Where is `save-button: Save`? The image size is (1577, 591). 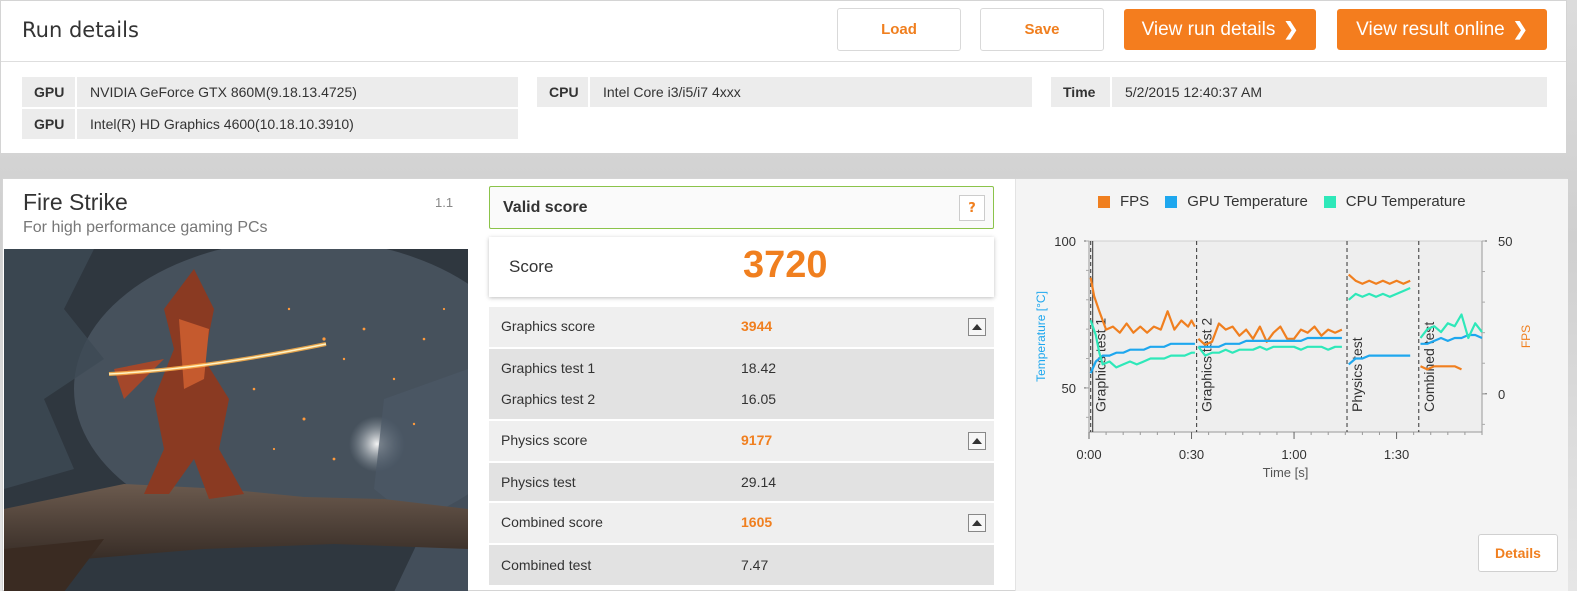 save-button: Save is located at coordinates (1042, 29).